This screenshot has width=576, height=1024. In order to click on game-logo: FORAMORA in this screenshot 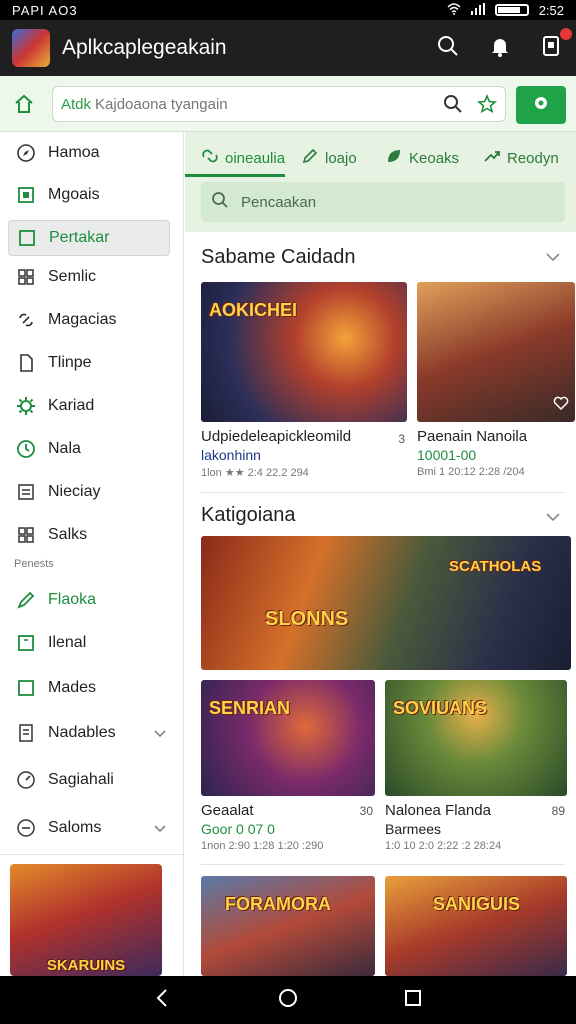, I will do `click(278, 904)`.